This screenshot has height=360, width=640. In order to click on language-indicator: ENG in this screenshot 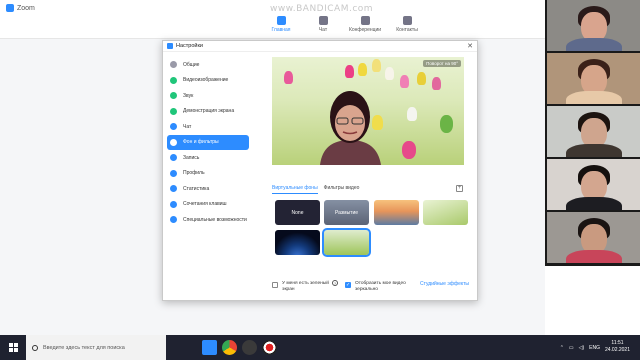, I will do `click(594, 348)`.